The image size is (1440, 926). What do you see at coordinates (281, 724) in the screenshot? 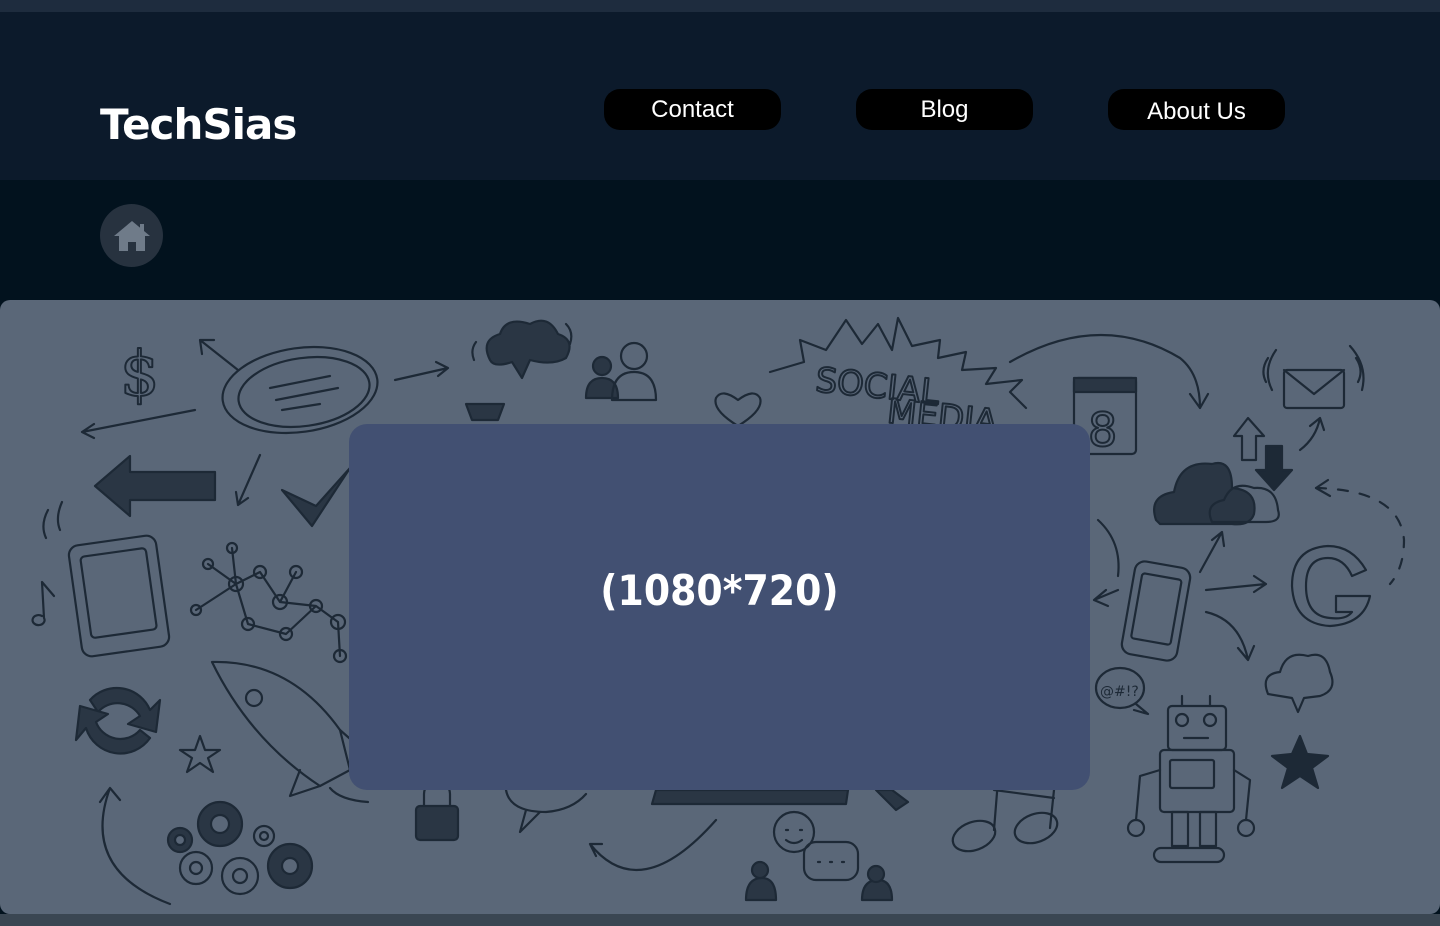
I see `rocket-doodle` at bounding box center [281, 724].